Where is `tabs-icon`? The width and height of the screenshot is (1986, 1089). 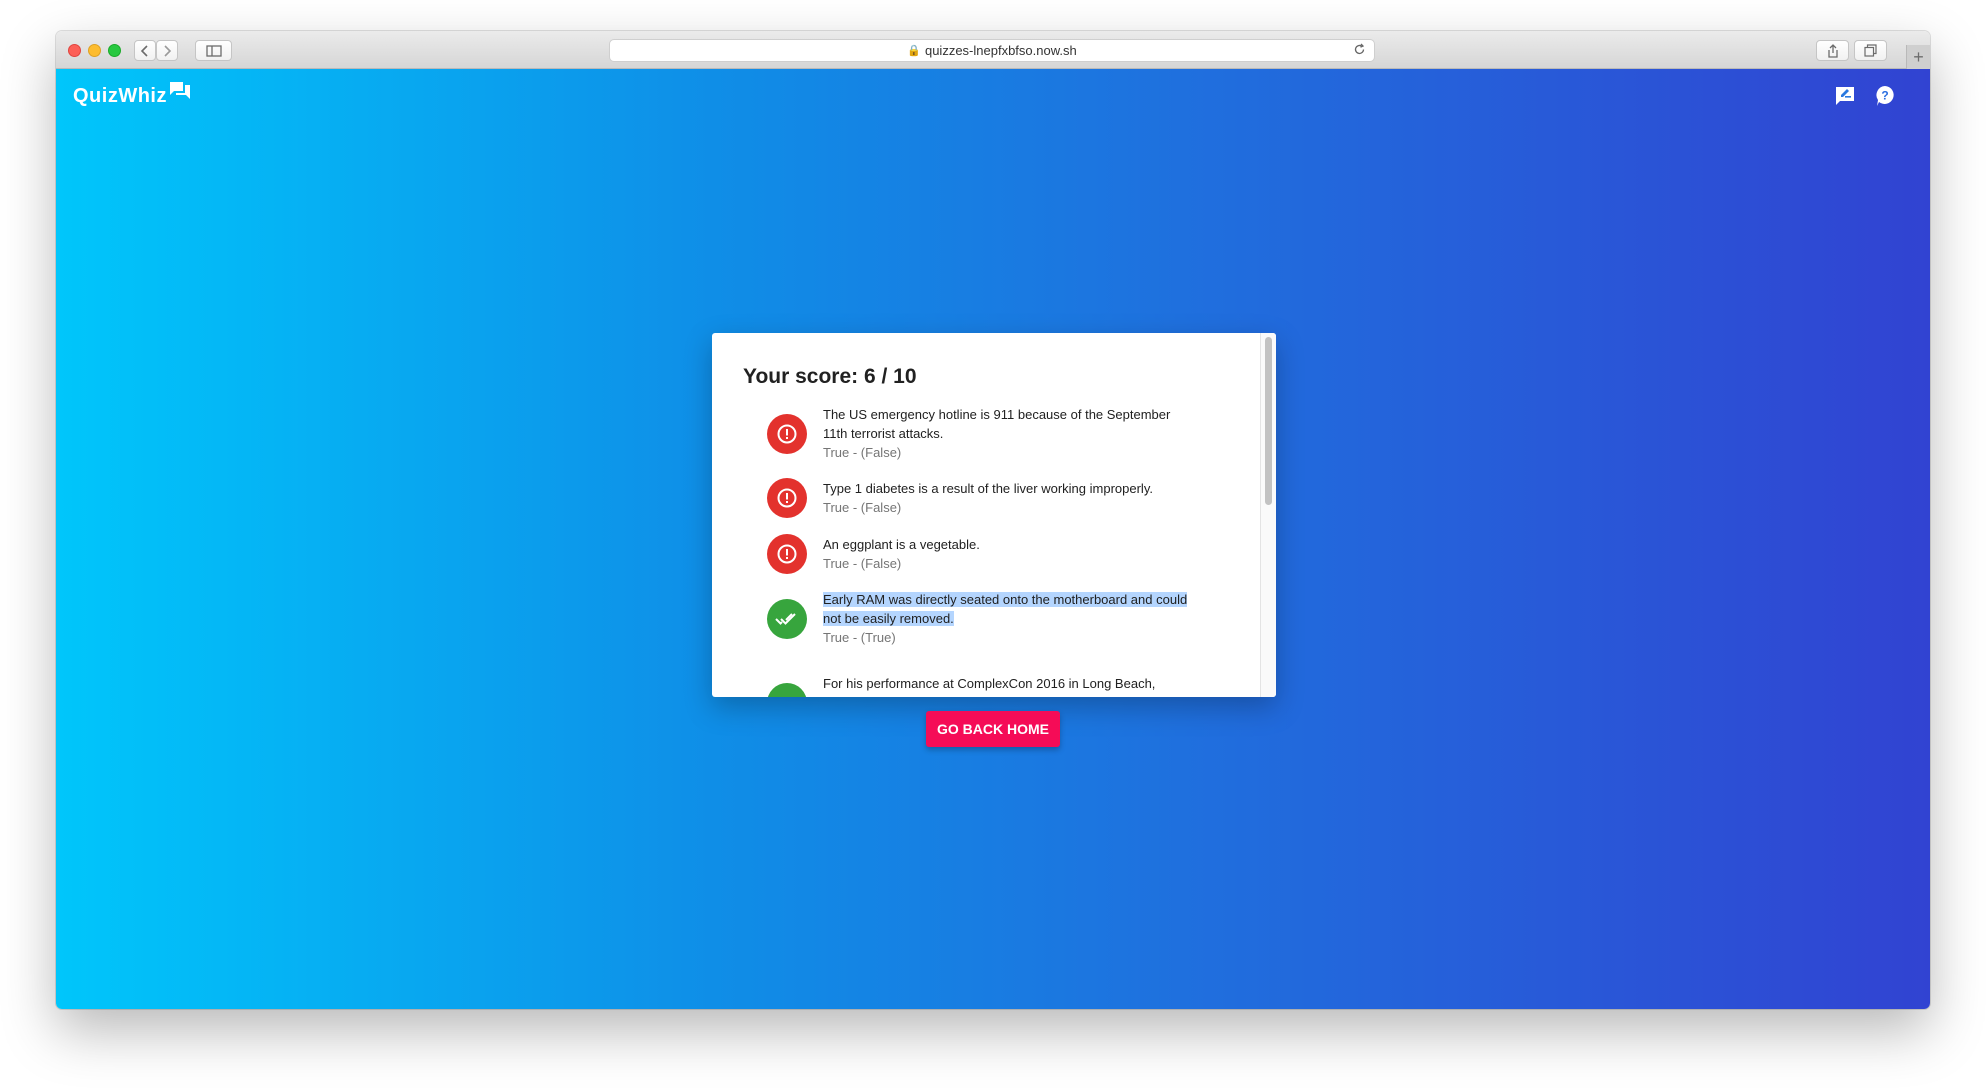
tabs-icon is located at coordinates (1870, 50).